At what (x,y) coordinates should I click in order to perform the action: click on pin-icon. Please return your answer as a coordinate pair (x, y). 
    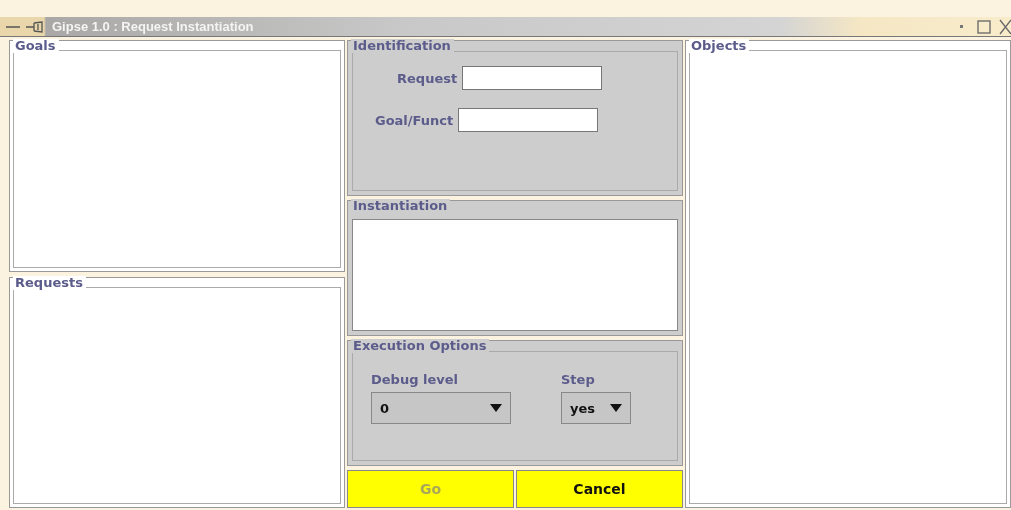
    Looking at the image, I should click on (35, 26).